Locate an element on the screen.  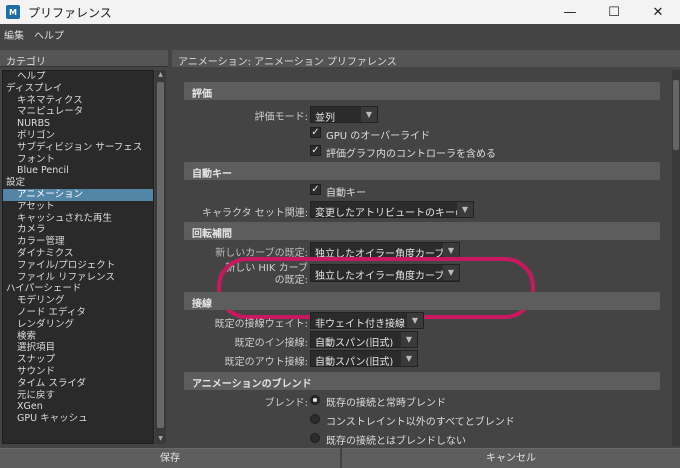
category-item: サブディビジョン サーフェス is located at coordinates (78, 148).